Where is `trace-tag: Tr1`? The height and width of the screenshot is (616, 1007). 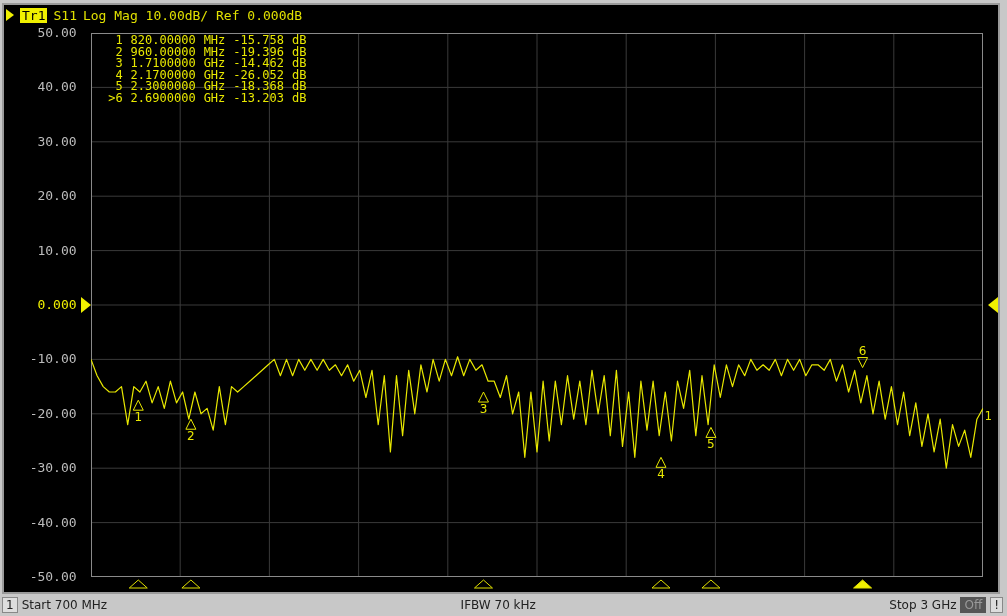
trace-tag: Tr1 is located at coordinates (34, 15).